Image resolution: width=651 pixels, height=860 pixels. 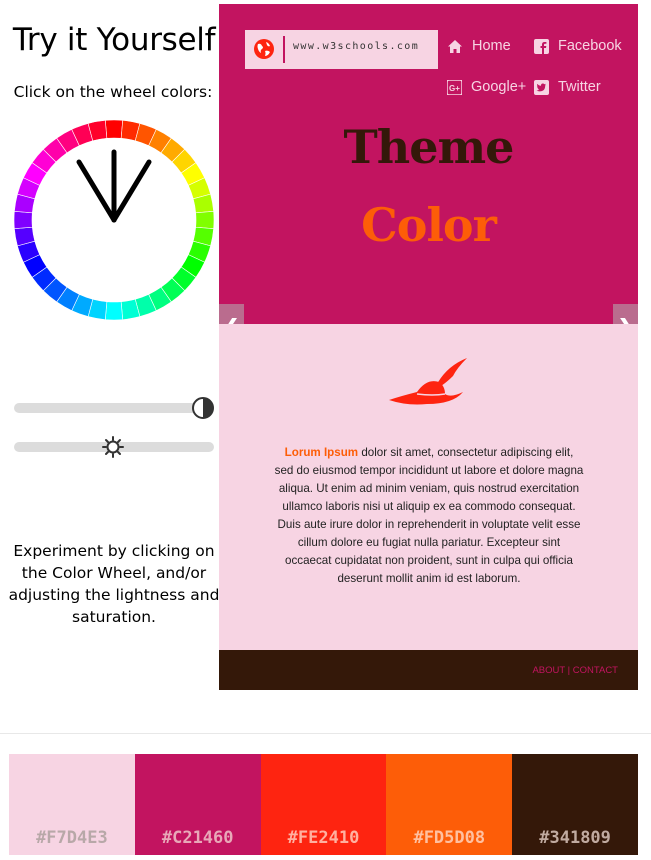 I want to click on swatch-5-label: #341809, so click(x=575, y=838).